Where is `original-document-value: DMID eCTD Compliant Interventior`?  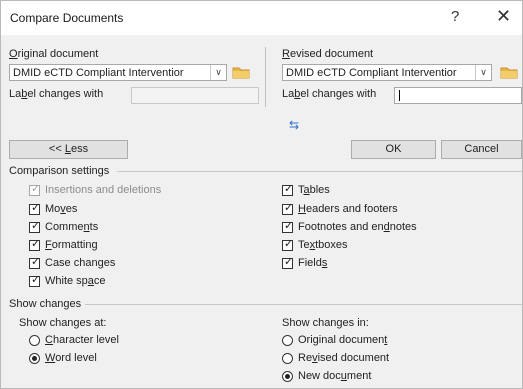 original-document-value: DMID eCTD Compliant Interventior is located at coordinates (98, 73).